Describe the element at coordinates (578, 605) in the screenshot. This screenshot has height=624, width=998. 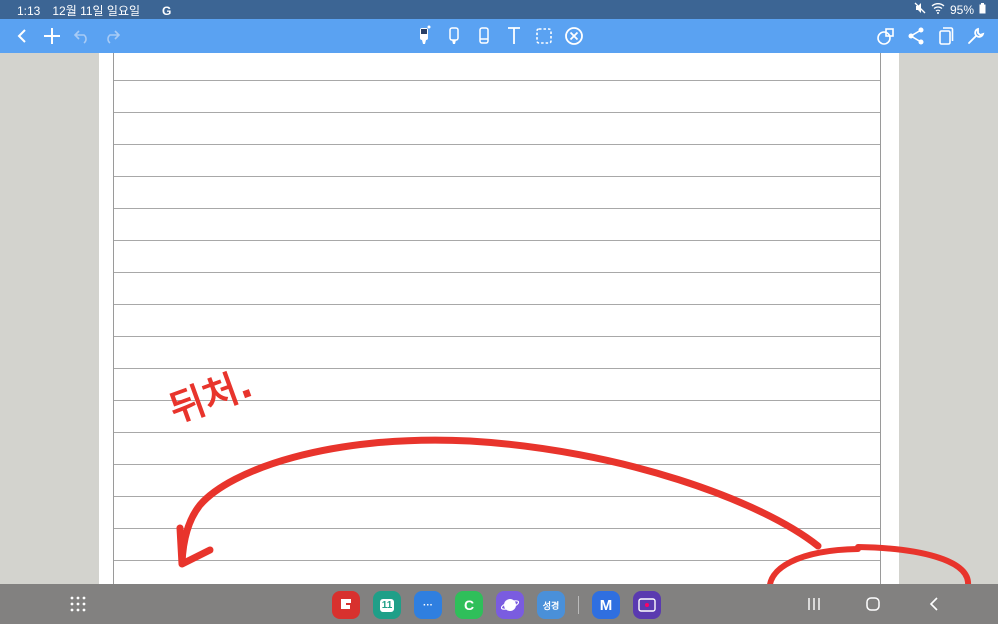
I see `dock-divider` at that location.